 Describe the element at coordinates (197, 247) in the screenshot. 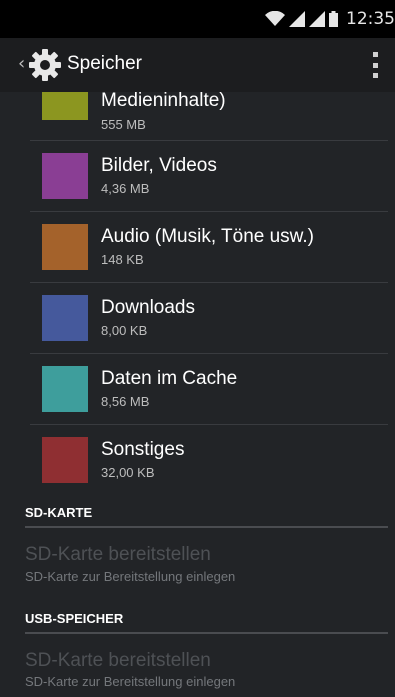

I see `storage-item-audio: Audio (Musik, Töne usw.) 148 KB` at that location.